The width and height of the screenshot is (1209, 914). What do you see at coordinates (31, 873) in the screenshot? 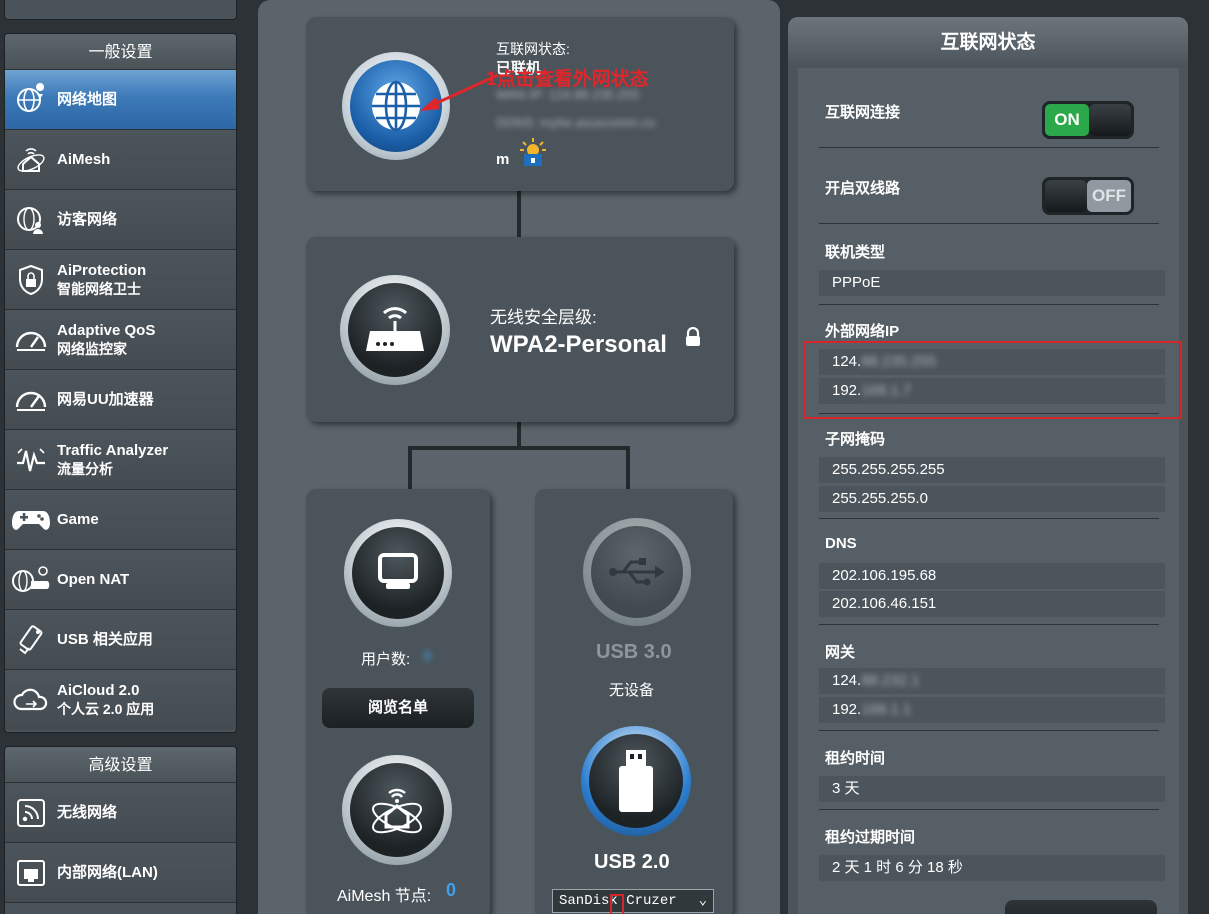
I see `lan-port-icon` at bounding box center [31, 873].